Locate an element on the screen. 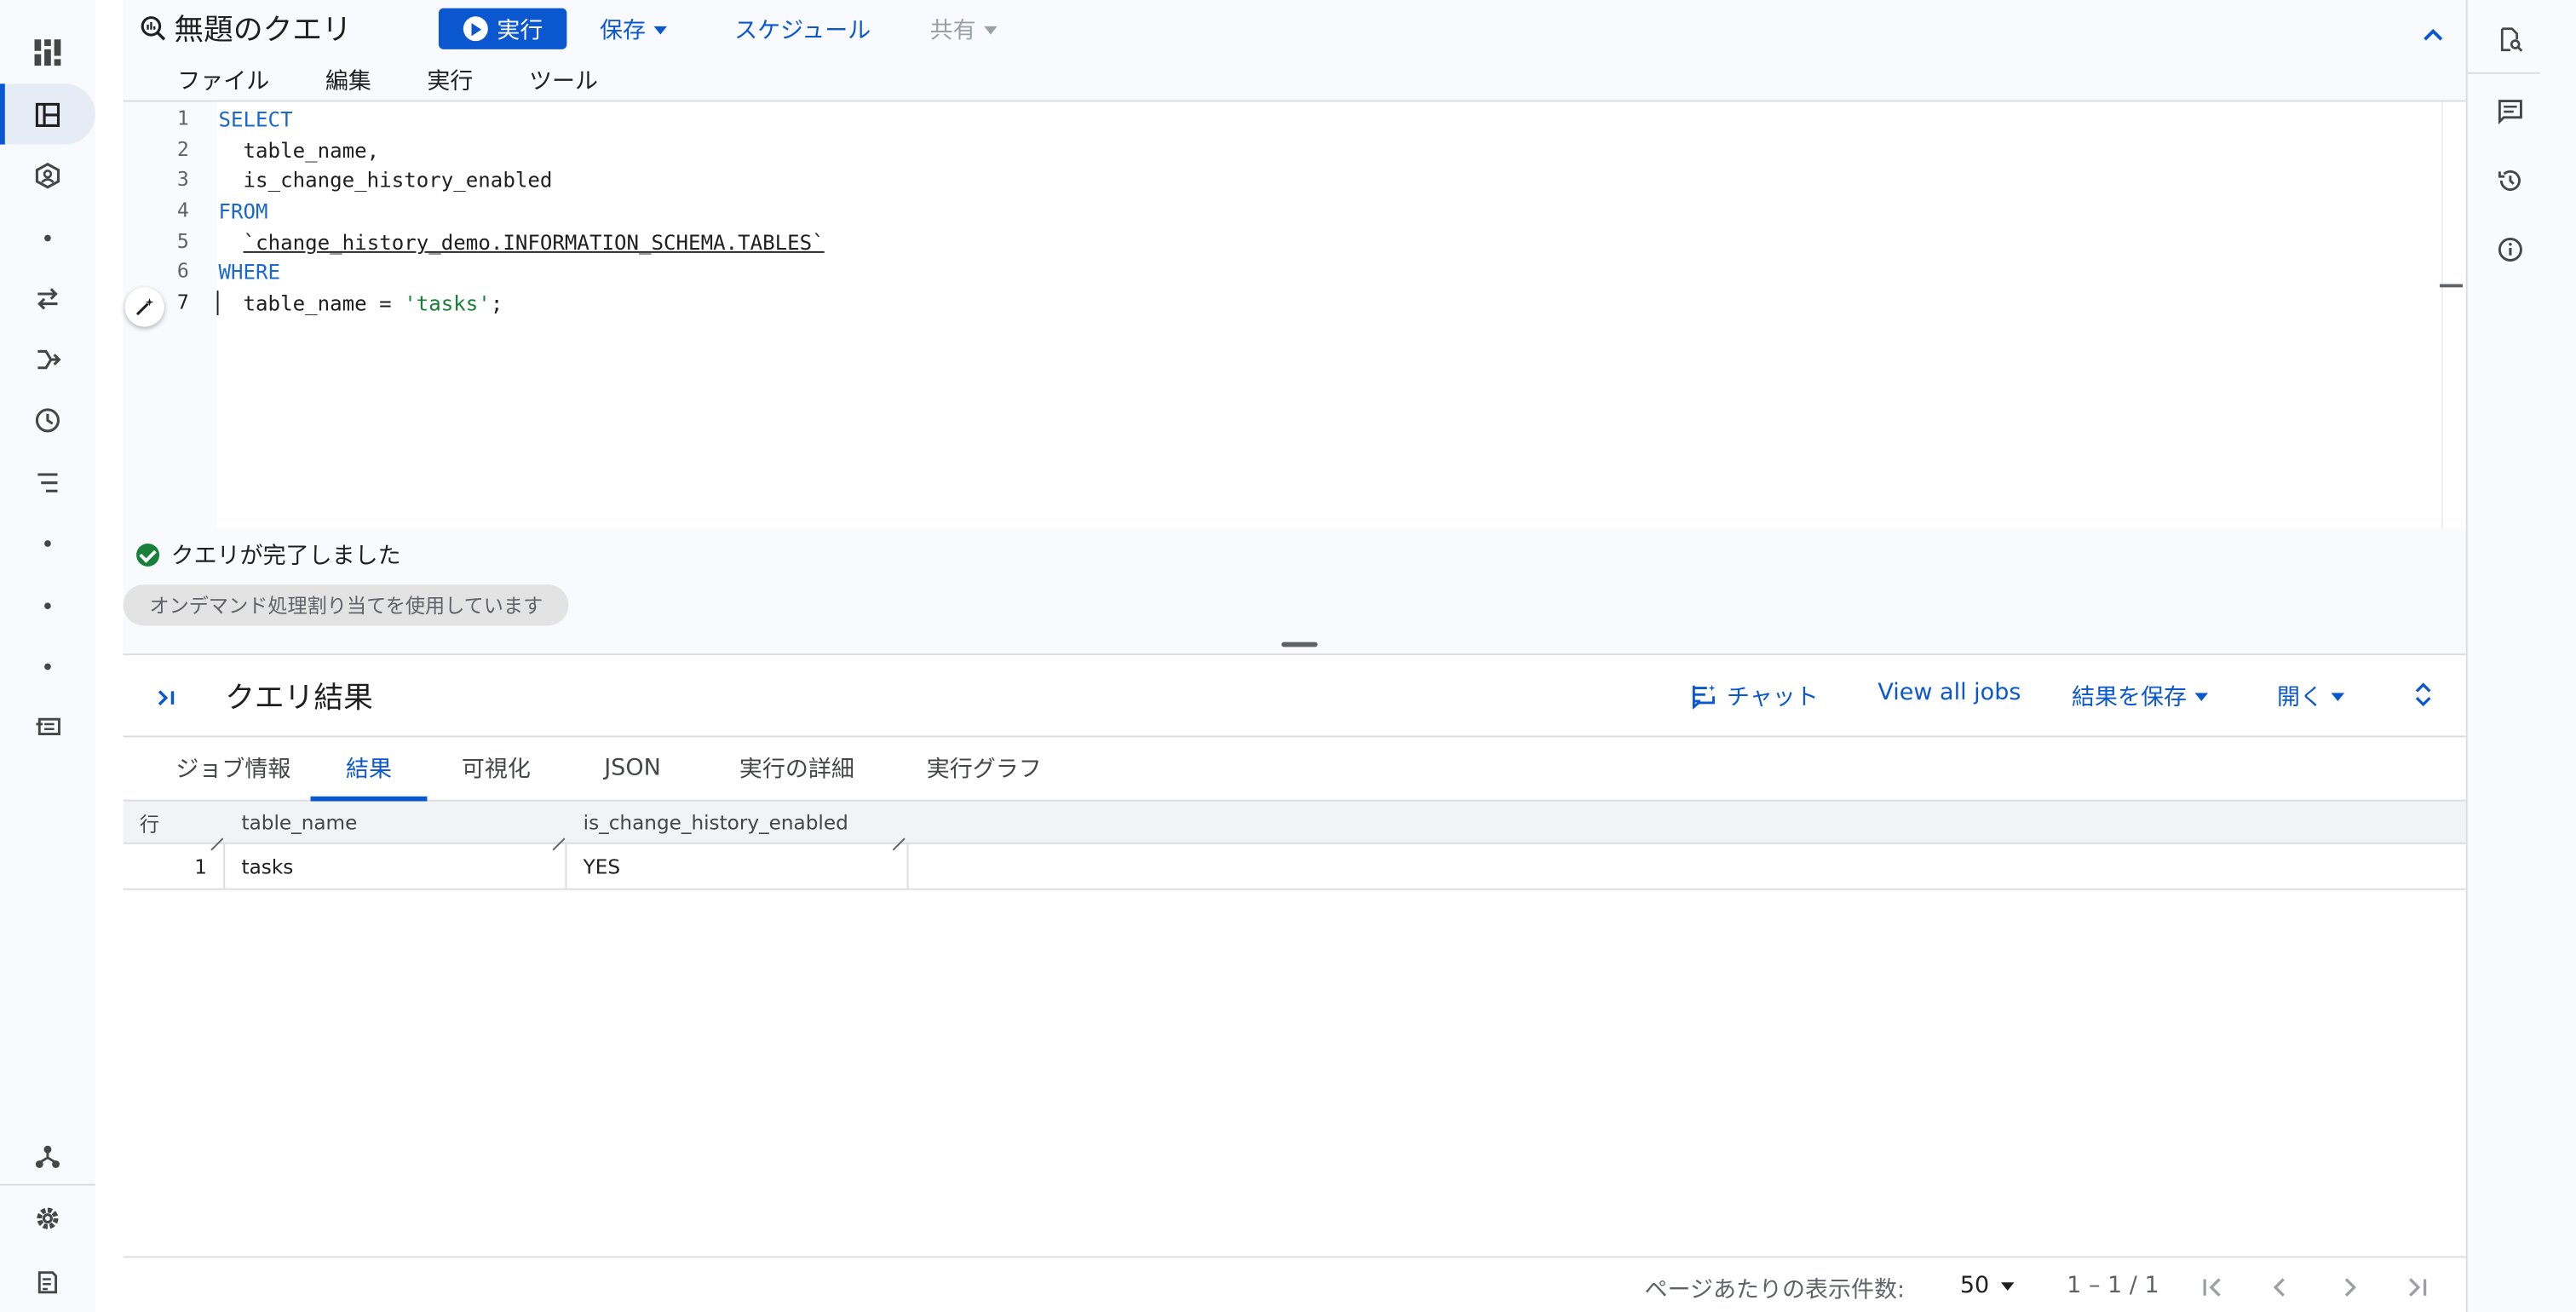 The height and width of the screenshot is (1312, 2576). row-number-cell: 1 is located at coordinates (175, 866).